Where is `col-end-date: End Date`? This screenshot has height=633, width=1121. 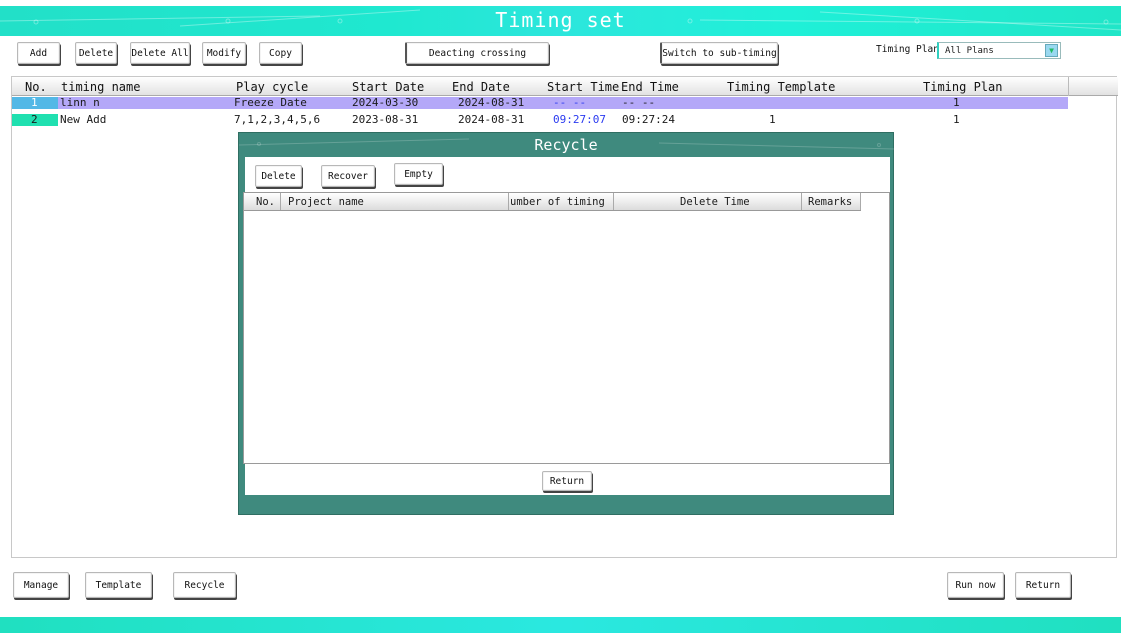 col-end-date: End Date is located at coordinates (481, 87).